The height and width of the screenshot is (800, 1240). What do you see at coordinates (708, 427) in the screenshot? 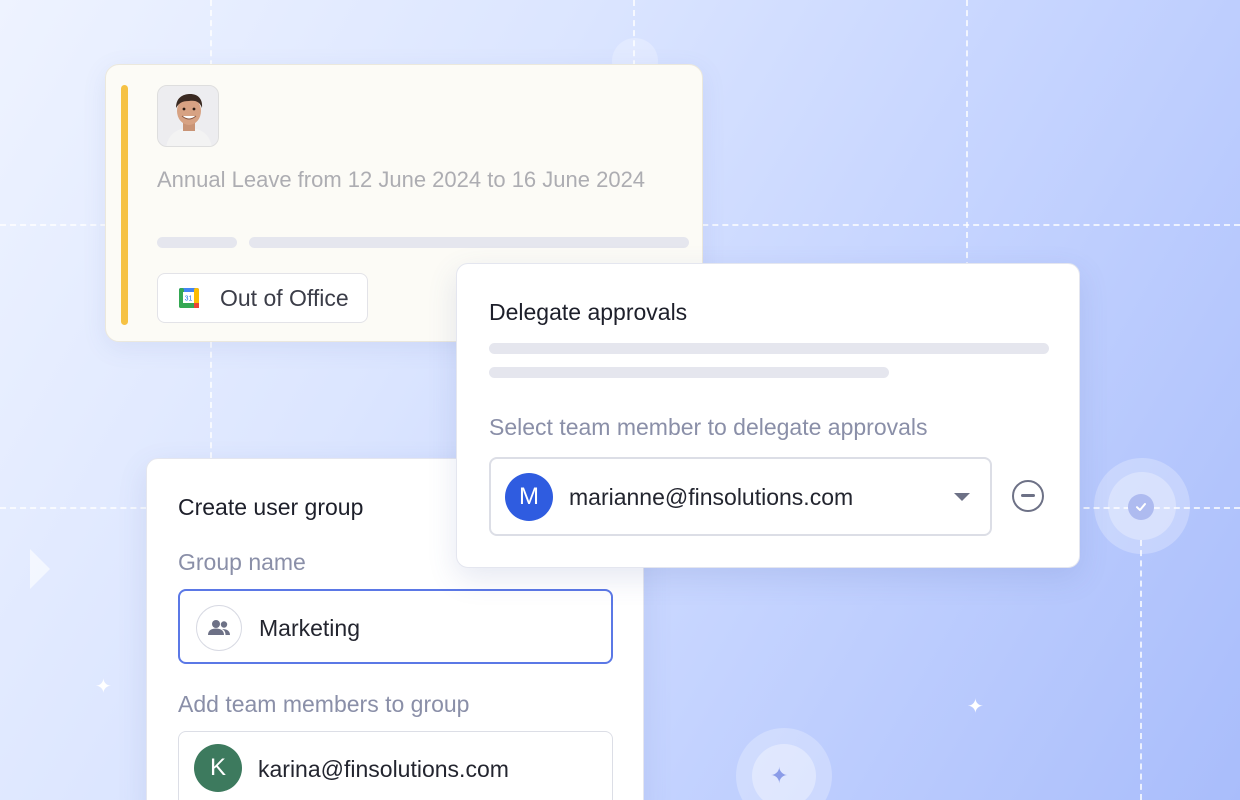
I see `delegate-field-label: Select team member to delegate approvals` at bounding box center [708, 427].